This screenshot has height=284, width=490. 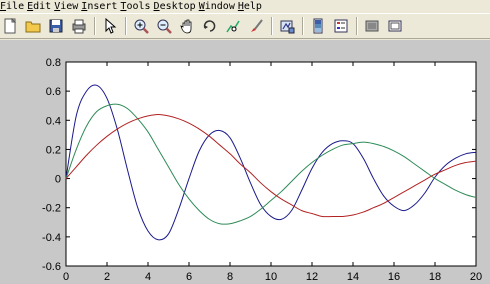 I want to click on x-tick-label: 10, so click(x=271, y=277).